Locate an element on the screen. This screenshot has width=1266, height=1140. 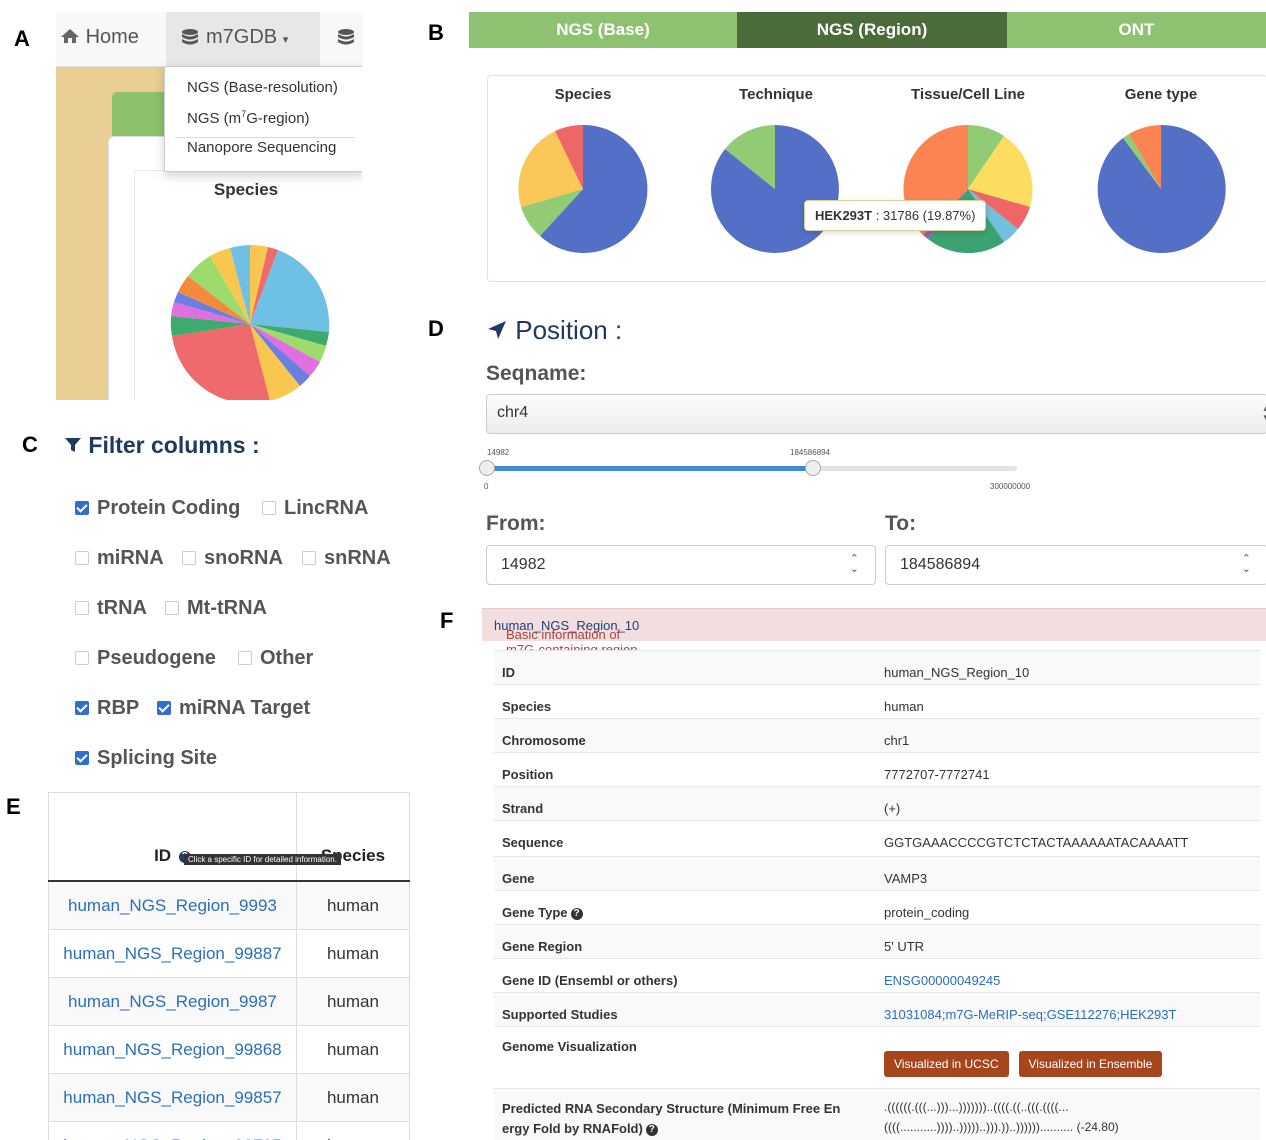
filter-option-label: Other is located at coordinates (287, 658).